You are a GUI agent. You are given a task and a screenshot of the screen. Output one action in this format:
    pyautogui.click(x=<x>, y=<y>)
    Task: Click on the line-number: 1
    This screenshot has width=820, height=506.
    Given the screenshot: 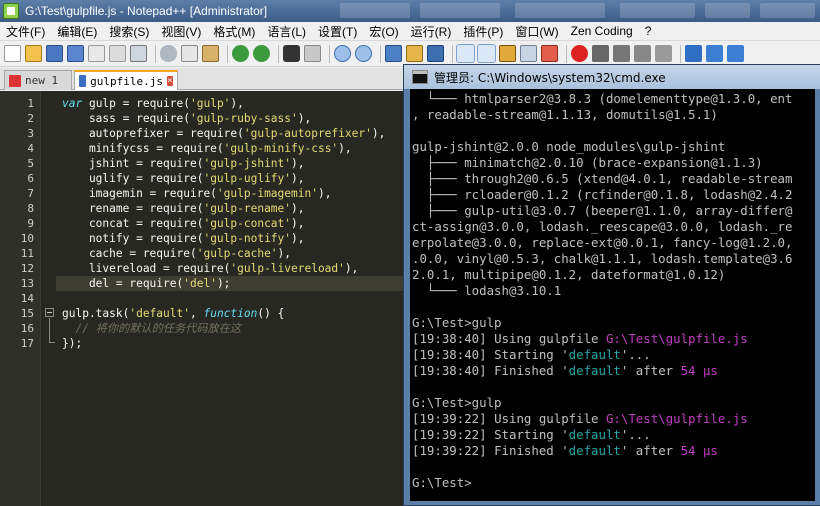 What is the action you would take?
    pyautogui.click(x=30, y=103)
    